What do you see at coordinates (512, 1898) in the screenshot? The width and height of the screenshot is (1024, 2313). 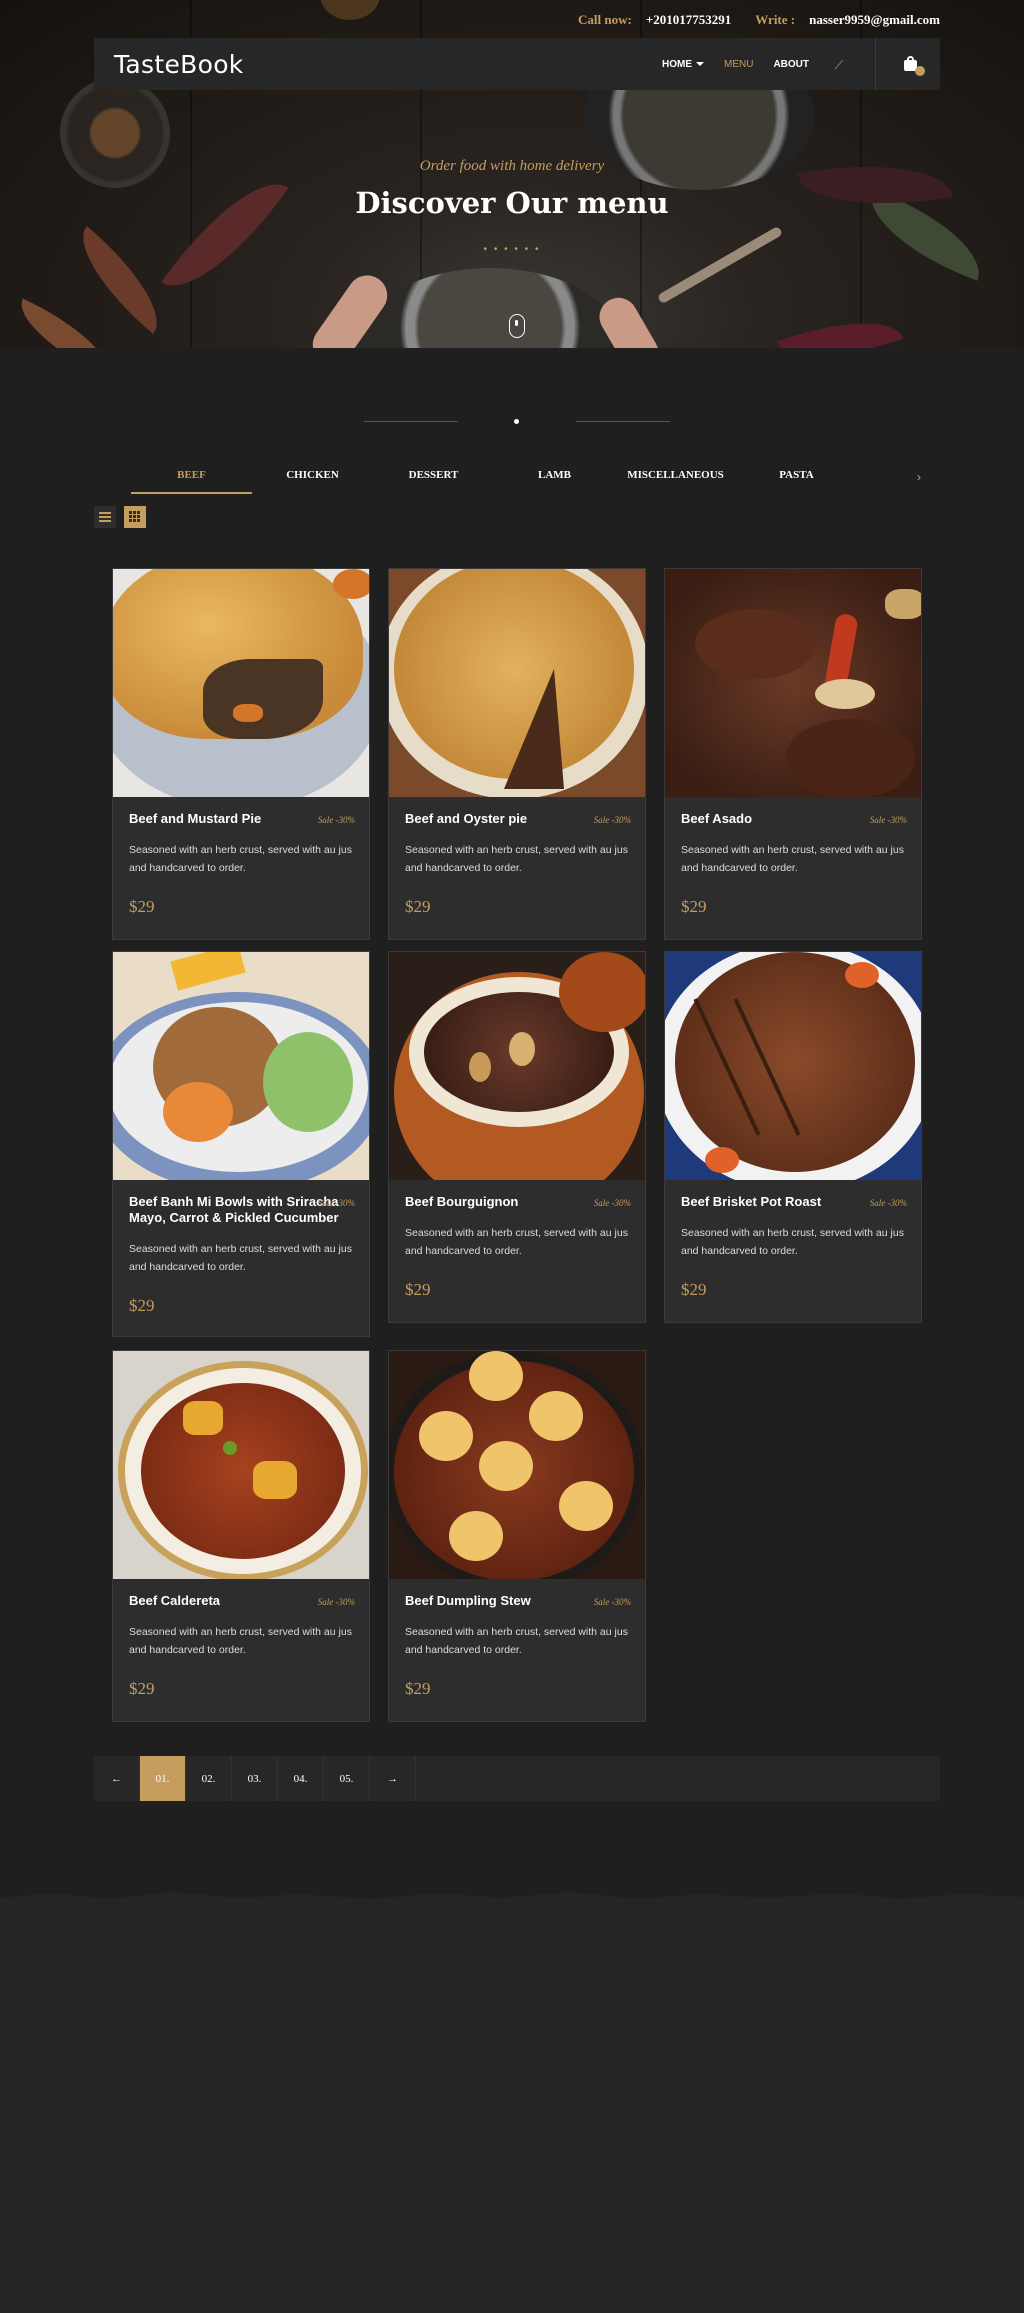 I see `footer-torn-edge` at bounding box center [512, 1898].